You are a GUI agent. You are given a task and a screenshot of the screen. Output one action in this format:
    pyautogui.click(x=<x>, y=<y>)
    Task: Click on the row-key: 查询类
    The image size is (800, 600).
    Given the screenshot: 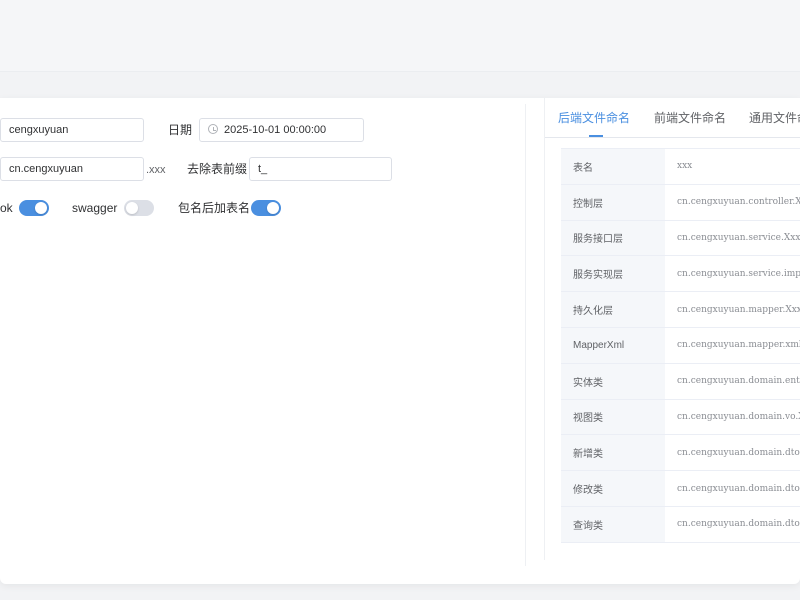 What is the action you would take?
    pyautogui.click(x=613, y=524)
    